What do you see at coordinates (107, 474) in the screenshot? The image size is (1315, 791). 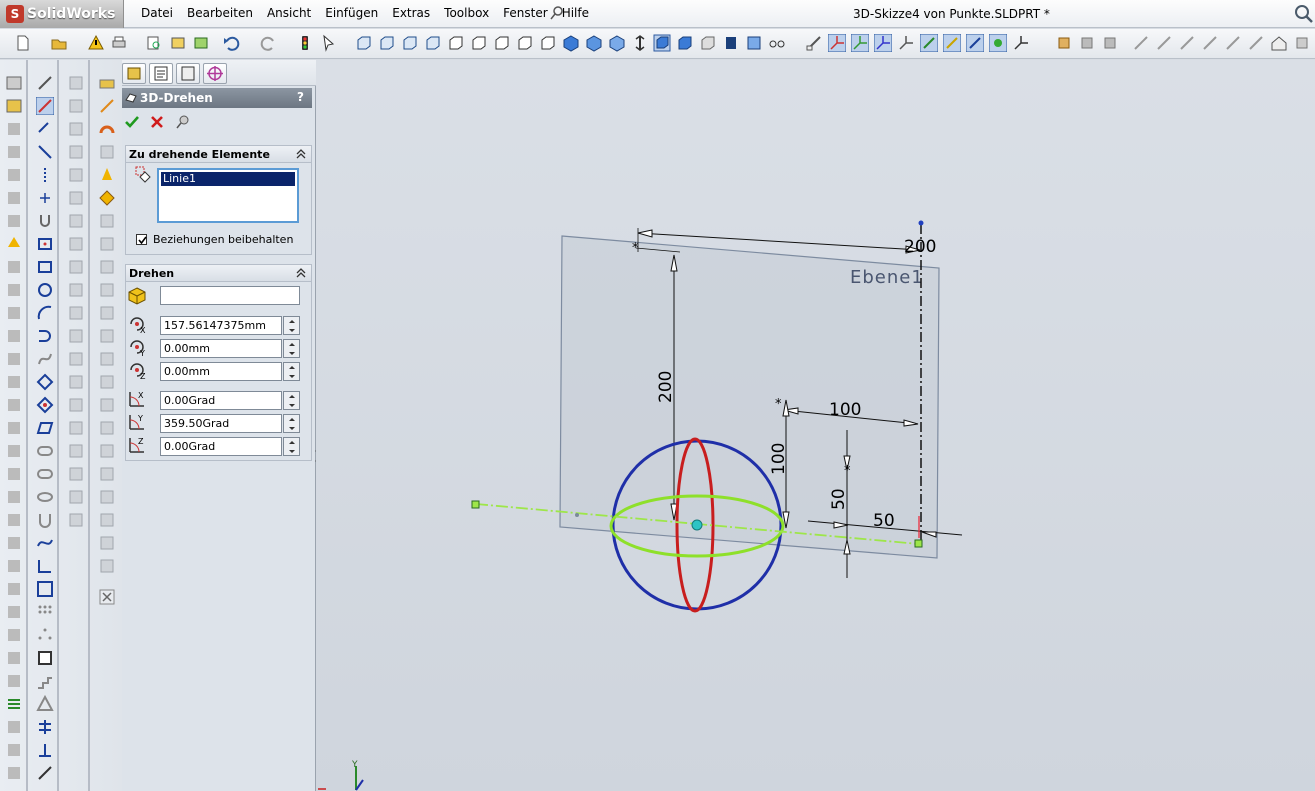 I see `gray-ref-12-icon` at bounding box center [107, 474].